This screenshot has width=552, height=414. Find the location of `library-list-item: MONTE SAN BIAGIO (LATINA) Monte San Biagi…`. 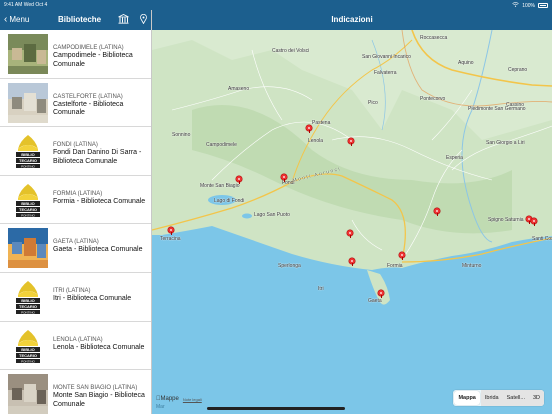

library-list-item: MONTE SAN BIAGIO (LATINA) Monte San Biagi… is located at coordinates (75, 392).